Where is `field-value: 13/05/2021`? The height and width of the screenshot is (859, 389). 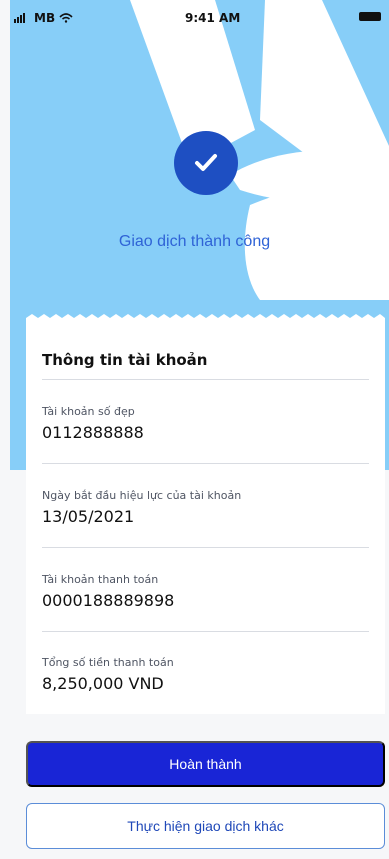 field-value: 13/05/2021 is located at coordinates (88, 516).